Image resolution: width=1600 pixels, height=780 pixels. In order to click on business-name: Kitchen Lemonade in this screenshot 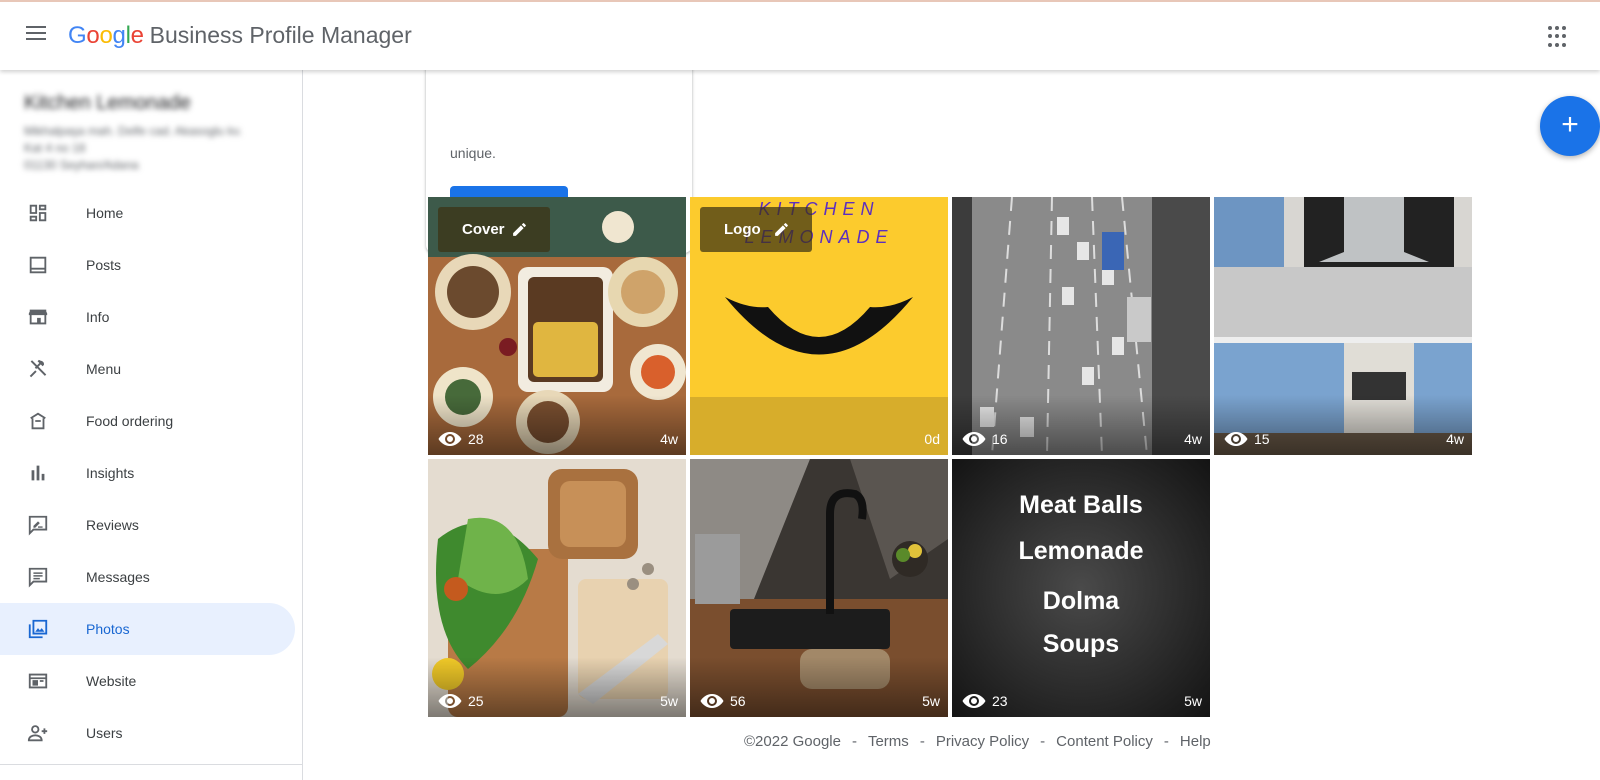, I will do `click(107, 103)`.